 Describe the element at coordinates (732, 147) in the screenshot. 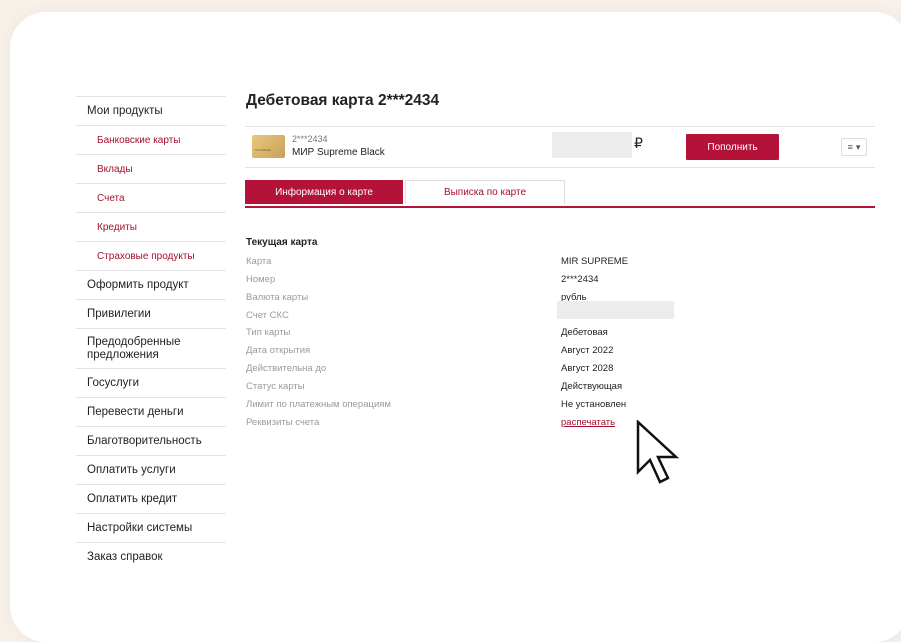

I see `topup-button: Пополнить` at that location.